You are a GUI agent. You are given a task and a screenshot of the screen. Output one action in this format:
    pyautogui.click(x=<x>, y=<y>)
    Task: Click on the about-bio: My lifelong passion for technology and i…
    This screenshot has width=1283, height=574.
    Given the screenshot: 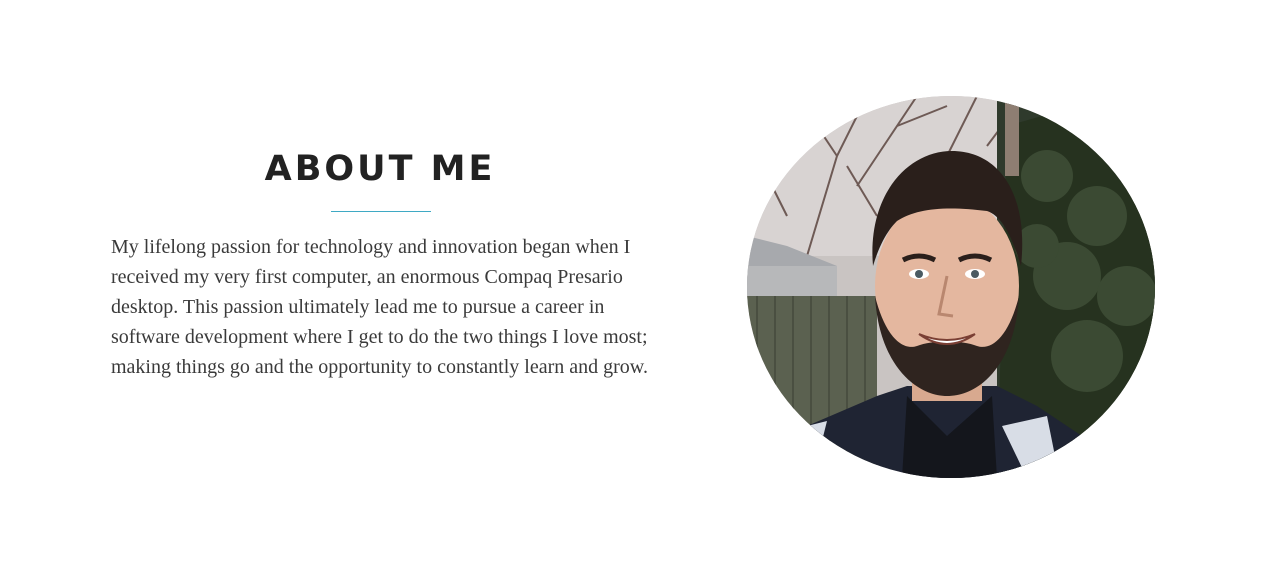 What is the action you would take?
    pyautogui.click(x=379, y=307)
    